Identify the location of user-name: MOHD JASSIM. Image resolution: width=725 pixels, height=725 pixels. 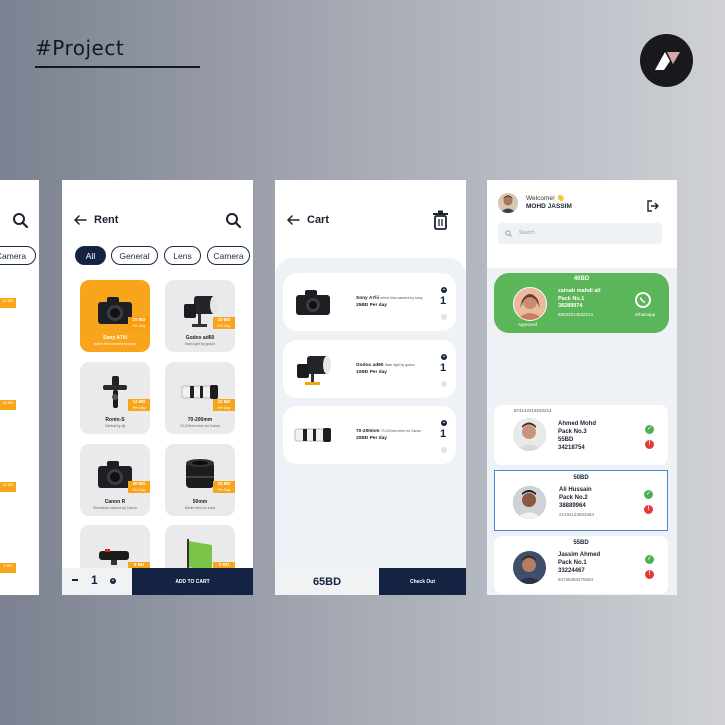
(549, 206).